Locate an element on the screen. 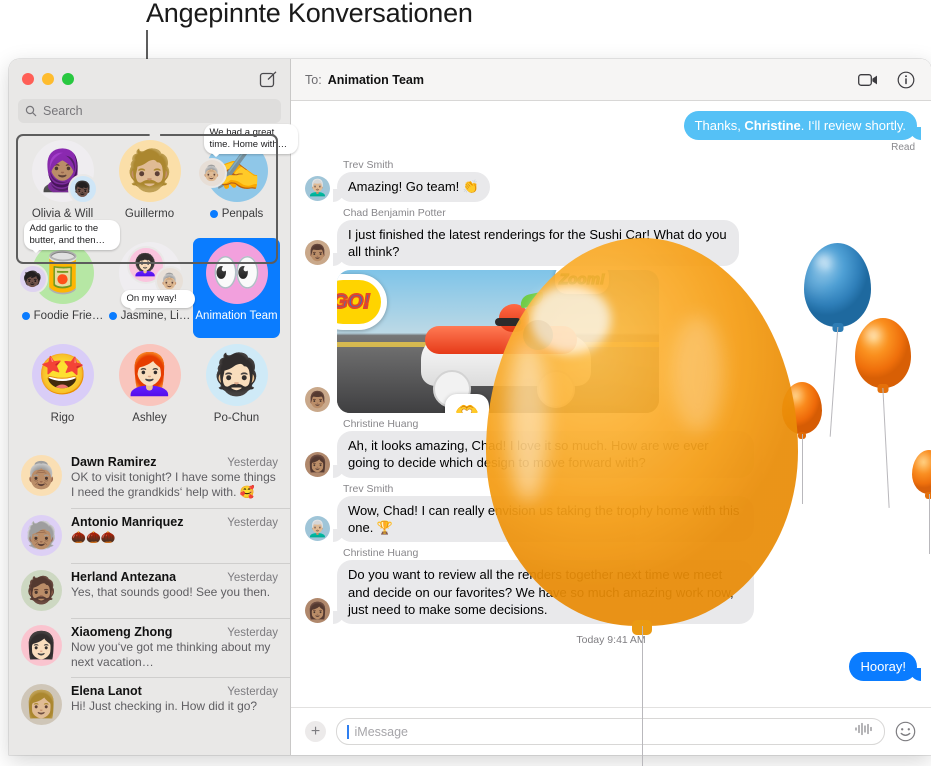 The width and height of the screenshot is (931, 766). sticker-go: GO! is located at coordinates (362, 302).